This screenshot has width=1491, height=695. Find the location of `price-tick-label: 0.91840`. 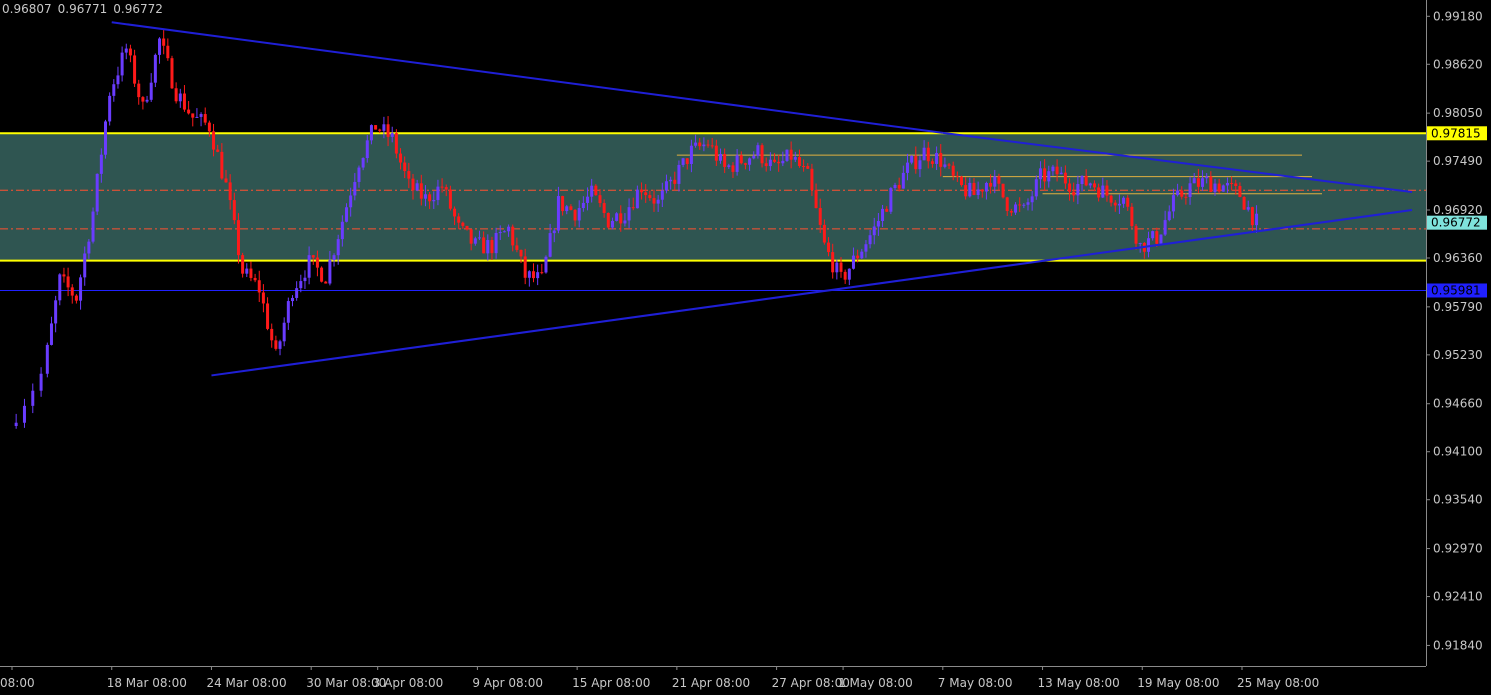

price-tick-label: 0.91840 is located at coordinates (1458, 645).